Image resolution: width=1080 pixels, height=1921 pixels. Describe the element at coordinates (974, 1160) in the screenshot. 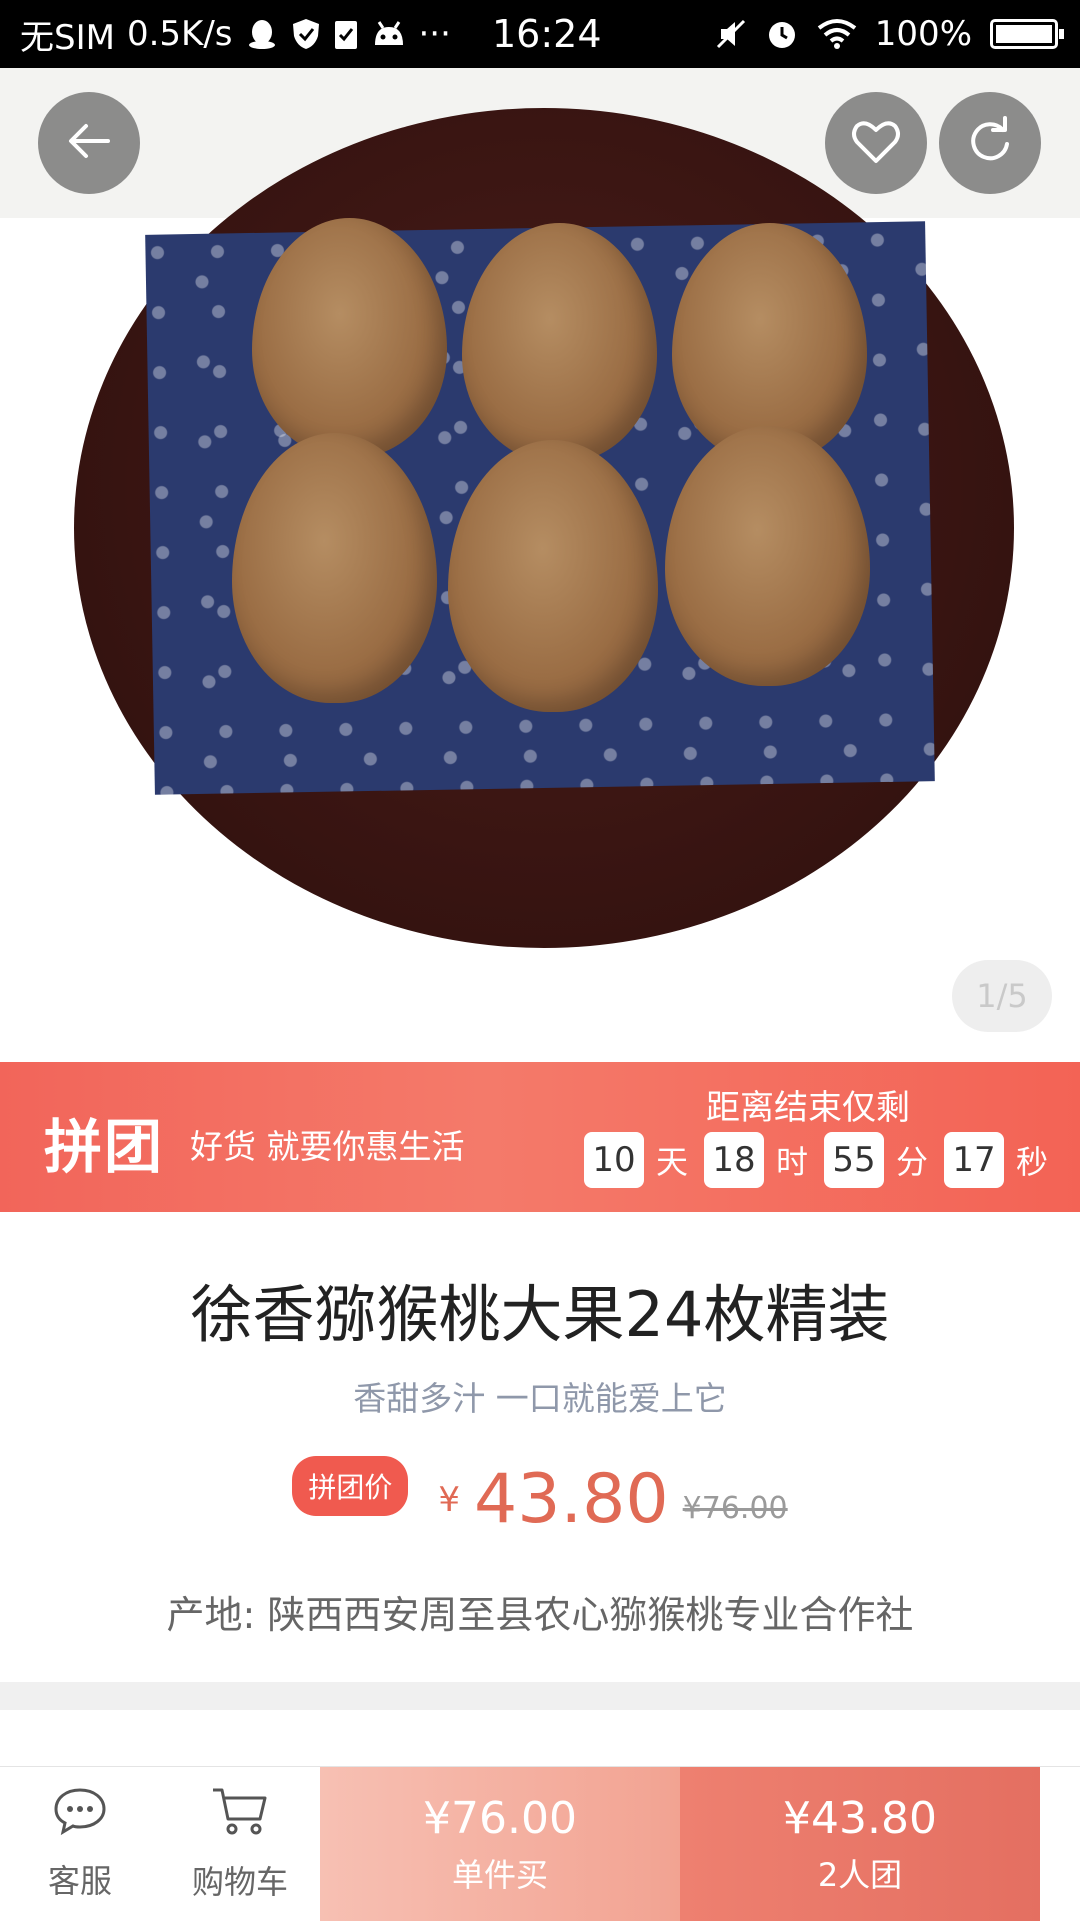

I see `countdown-seconds: 17` at that location.